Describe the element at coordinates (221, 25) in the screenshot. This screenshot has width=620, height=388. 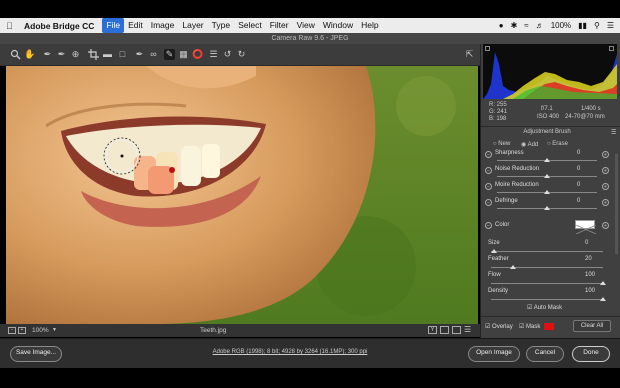
I see `menu-type: Type` at that location.